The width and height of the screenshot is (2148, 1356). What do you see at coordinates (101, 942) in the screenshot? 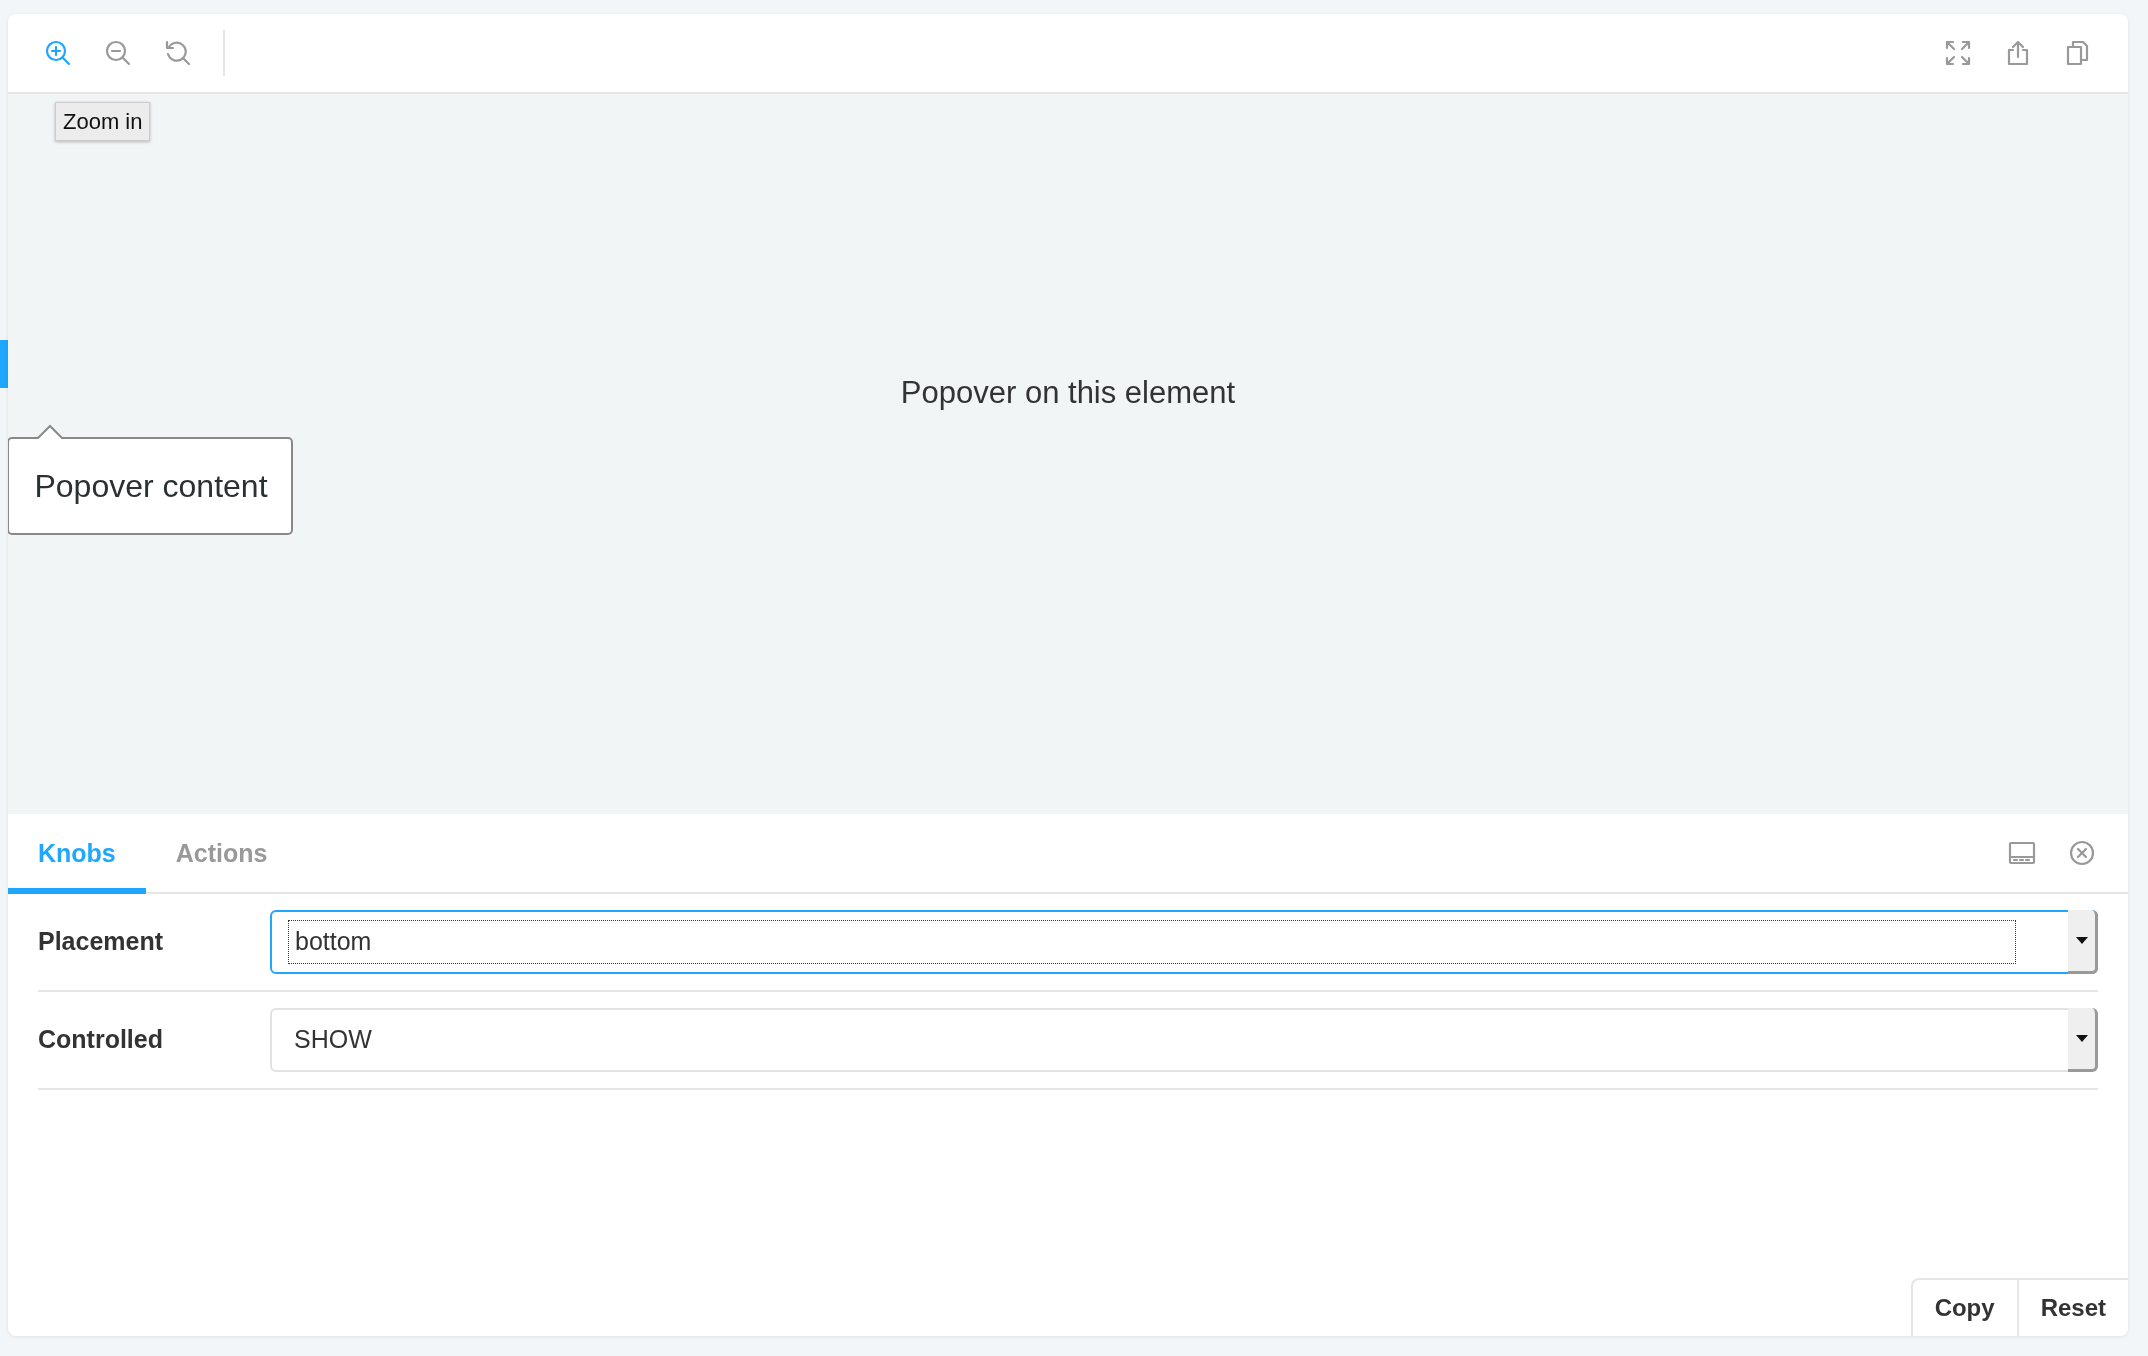
I see `knob-label: Placement` at bounding box center [101, 942].